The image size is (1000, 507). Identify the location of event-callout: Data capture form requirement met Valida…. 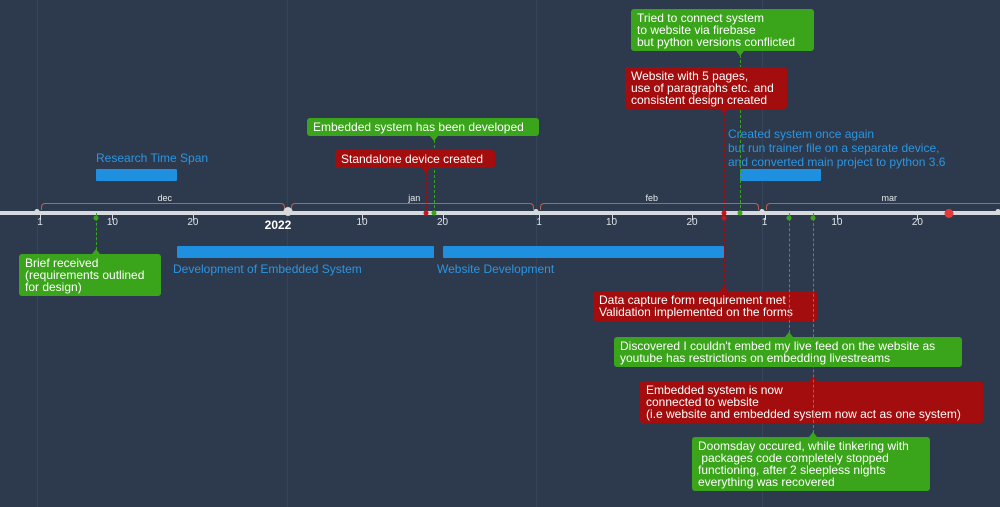
(705, 303).